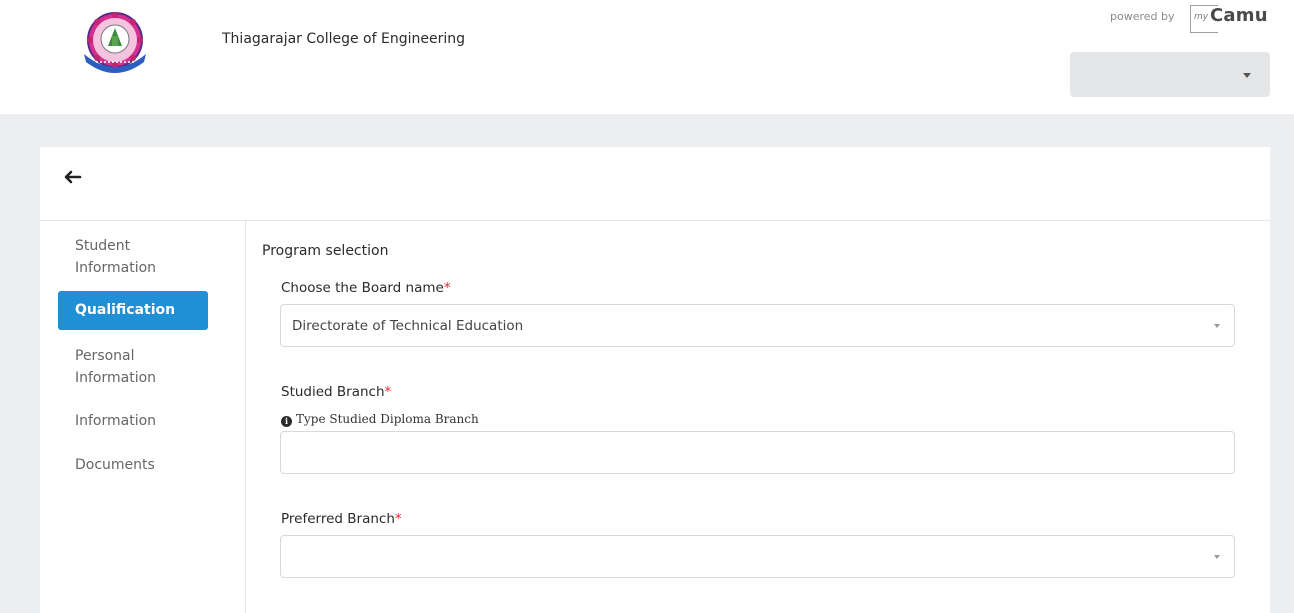 The width and height of the screenshot is (1294, 613). What do you see at coordinates (338, 519) in the screenshot?
I see `preferred-branch-label-text: Preferred Branch` at bounding box center [338, 519].